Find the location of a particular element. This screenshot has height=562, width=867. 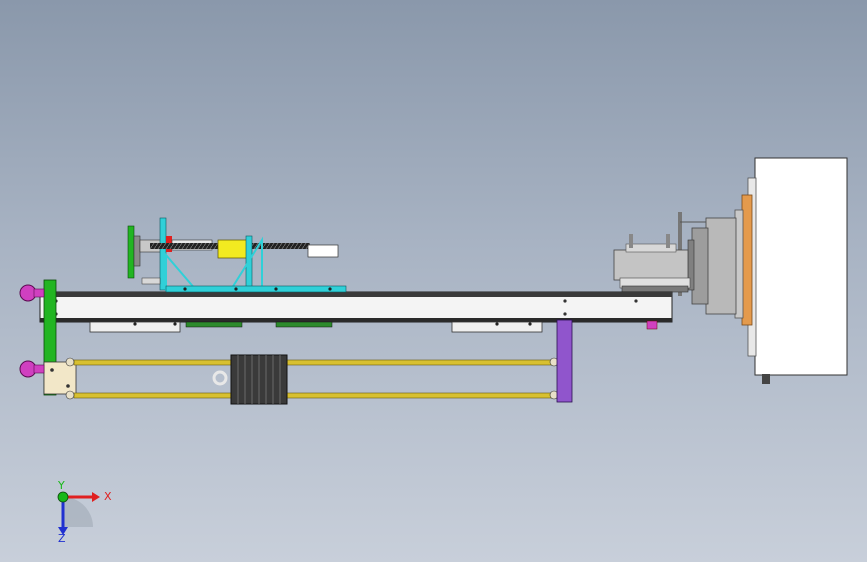

y-axis-dot is located at coordinates (63, 497).